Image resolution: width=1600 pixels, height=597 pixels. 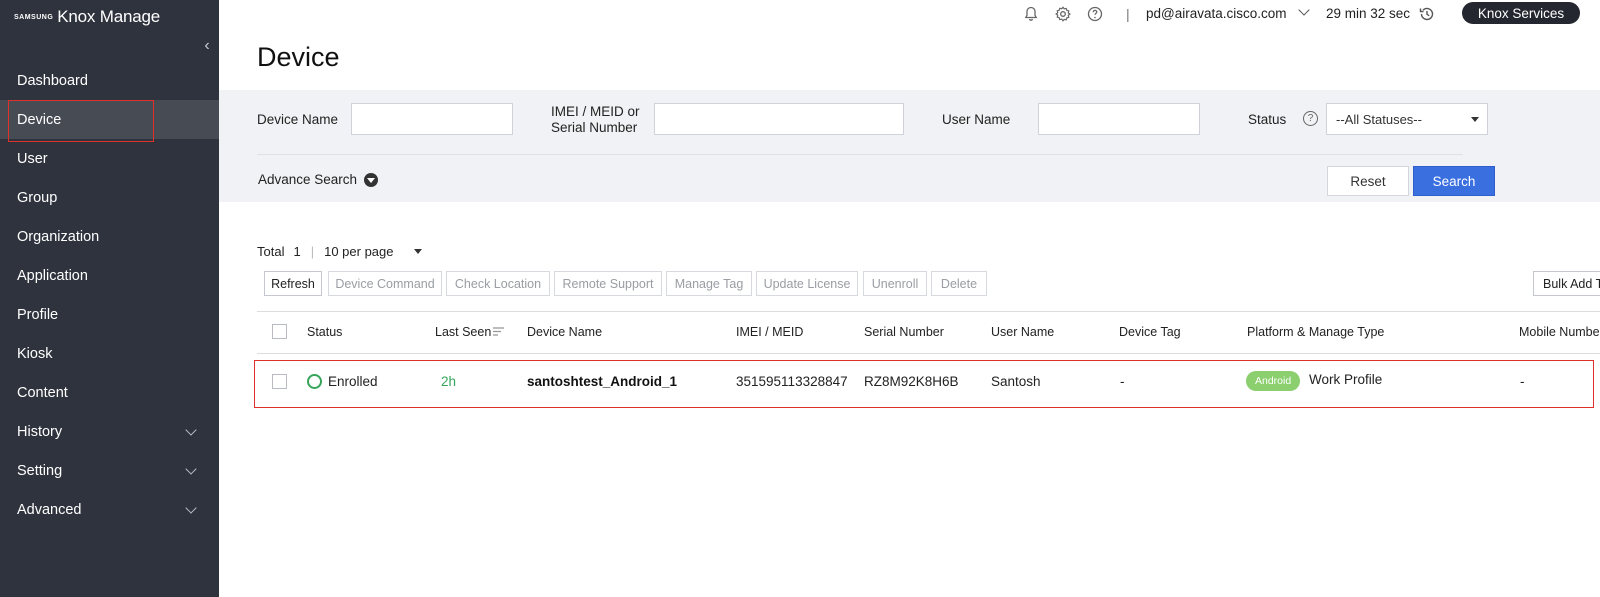 I want to click on check-location-button: Check Location, so click(x=498, y=283).